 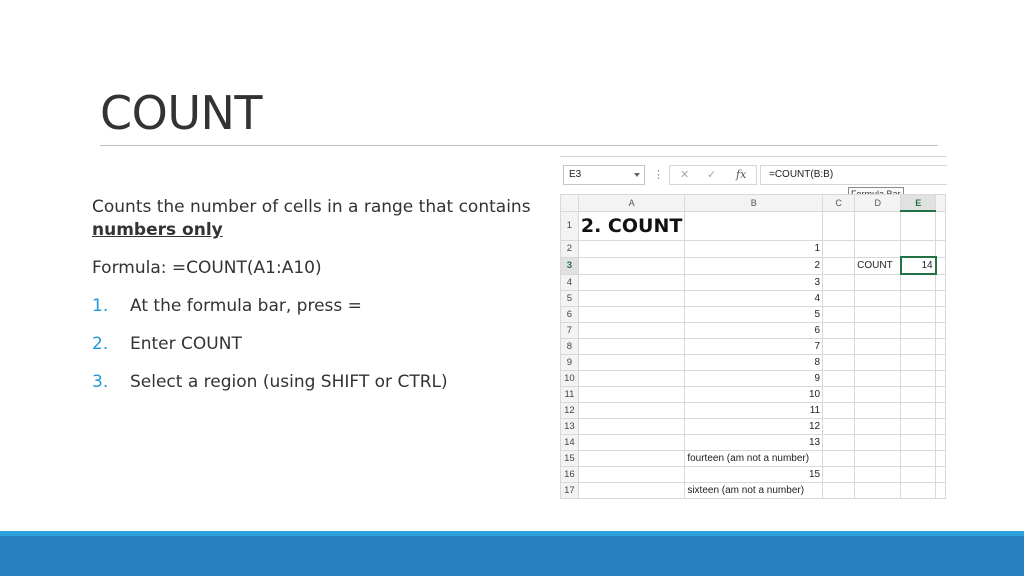 What do you see at coordinates (569, 378) in the screenshot?
I see `row-header: 10` at bounding box center [569, 378].